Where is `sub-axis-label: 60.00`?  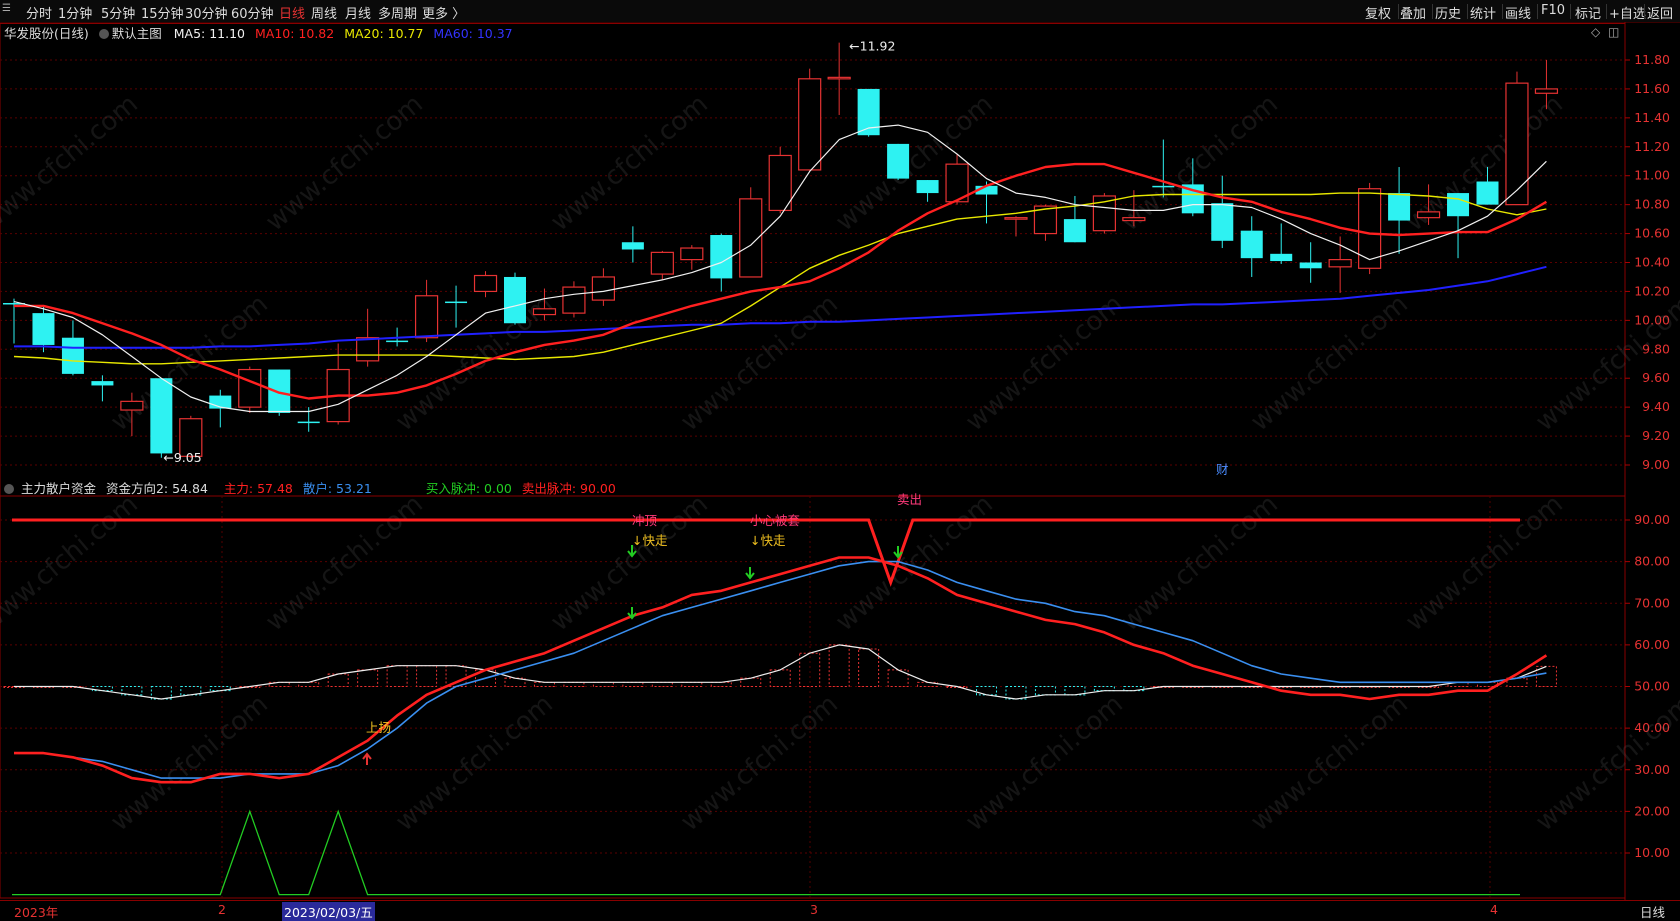 sub-axis-label: 60.00 is located at coordinates (1652, 644).